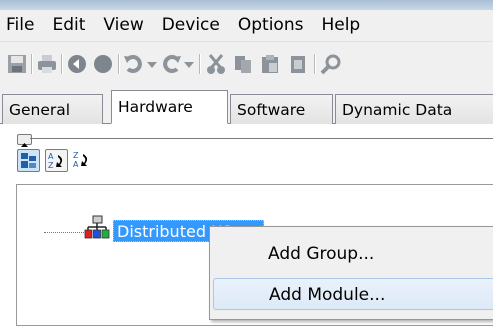 Image resolution: width=493 pixels, height=326 pixels. I want to click on menu-help: Help, so click(340, 25).